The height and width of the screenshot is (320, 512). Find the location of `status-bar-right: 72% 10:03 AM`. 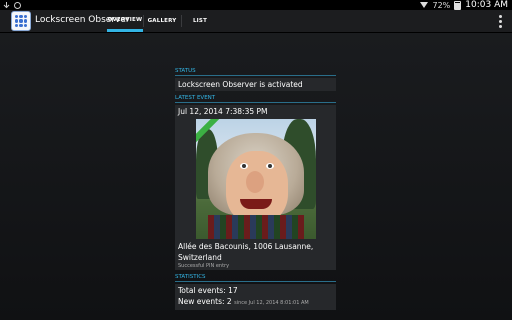

status-bar-right: 72% 10:03 AM is located at coordinates (464, 5).